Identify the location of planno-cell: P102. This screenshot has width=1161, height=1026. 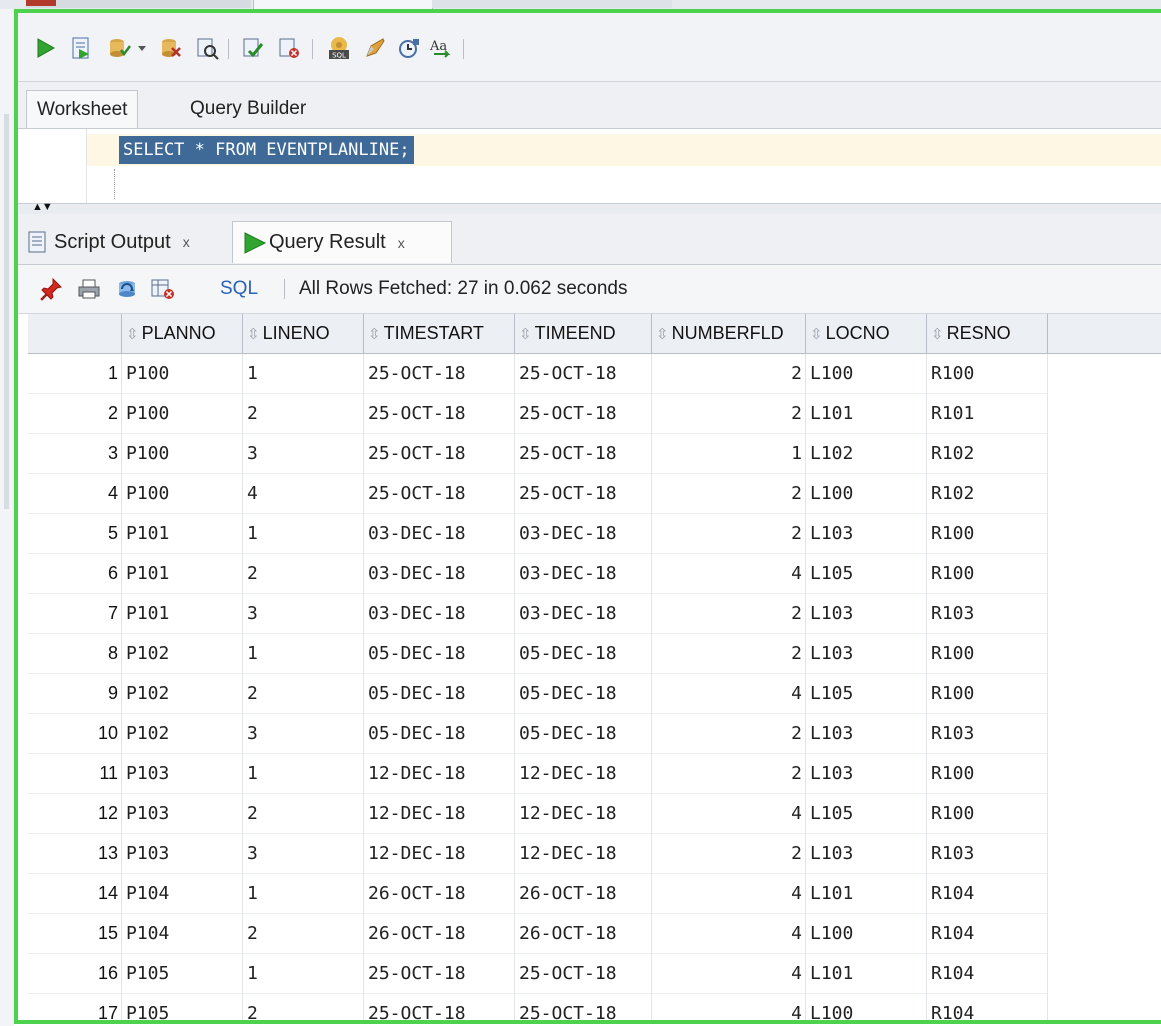
(182, 734).